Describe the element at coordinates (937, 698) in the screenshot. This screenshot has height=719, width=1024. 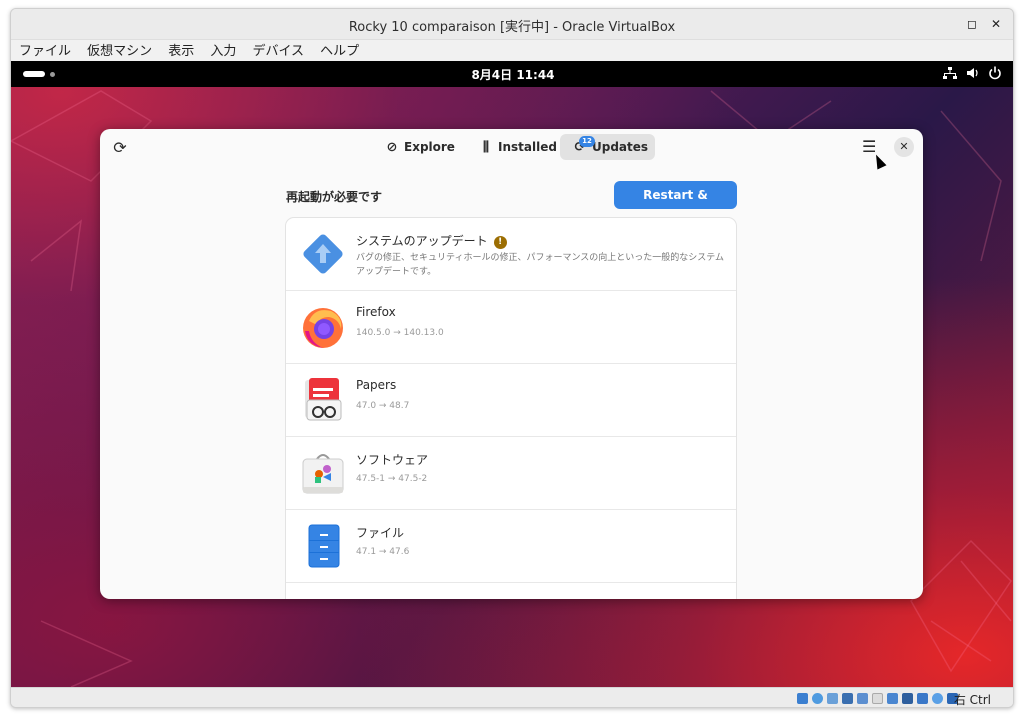
I see `mouse-integration-icon` at that location.